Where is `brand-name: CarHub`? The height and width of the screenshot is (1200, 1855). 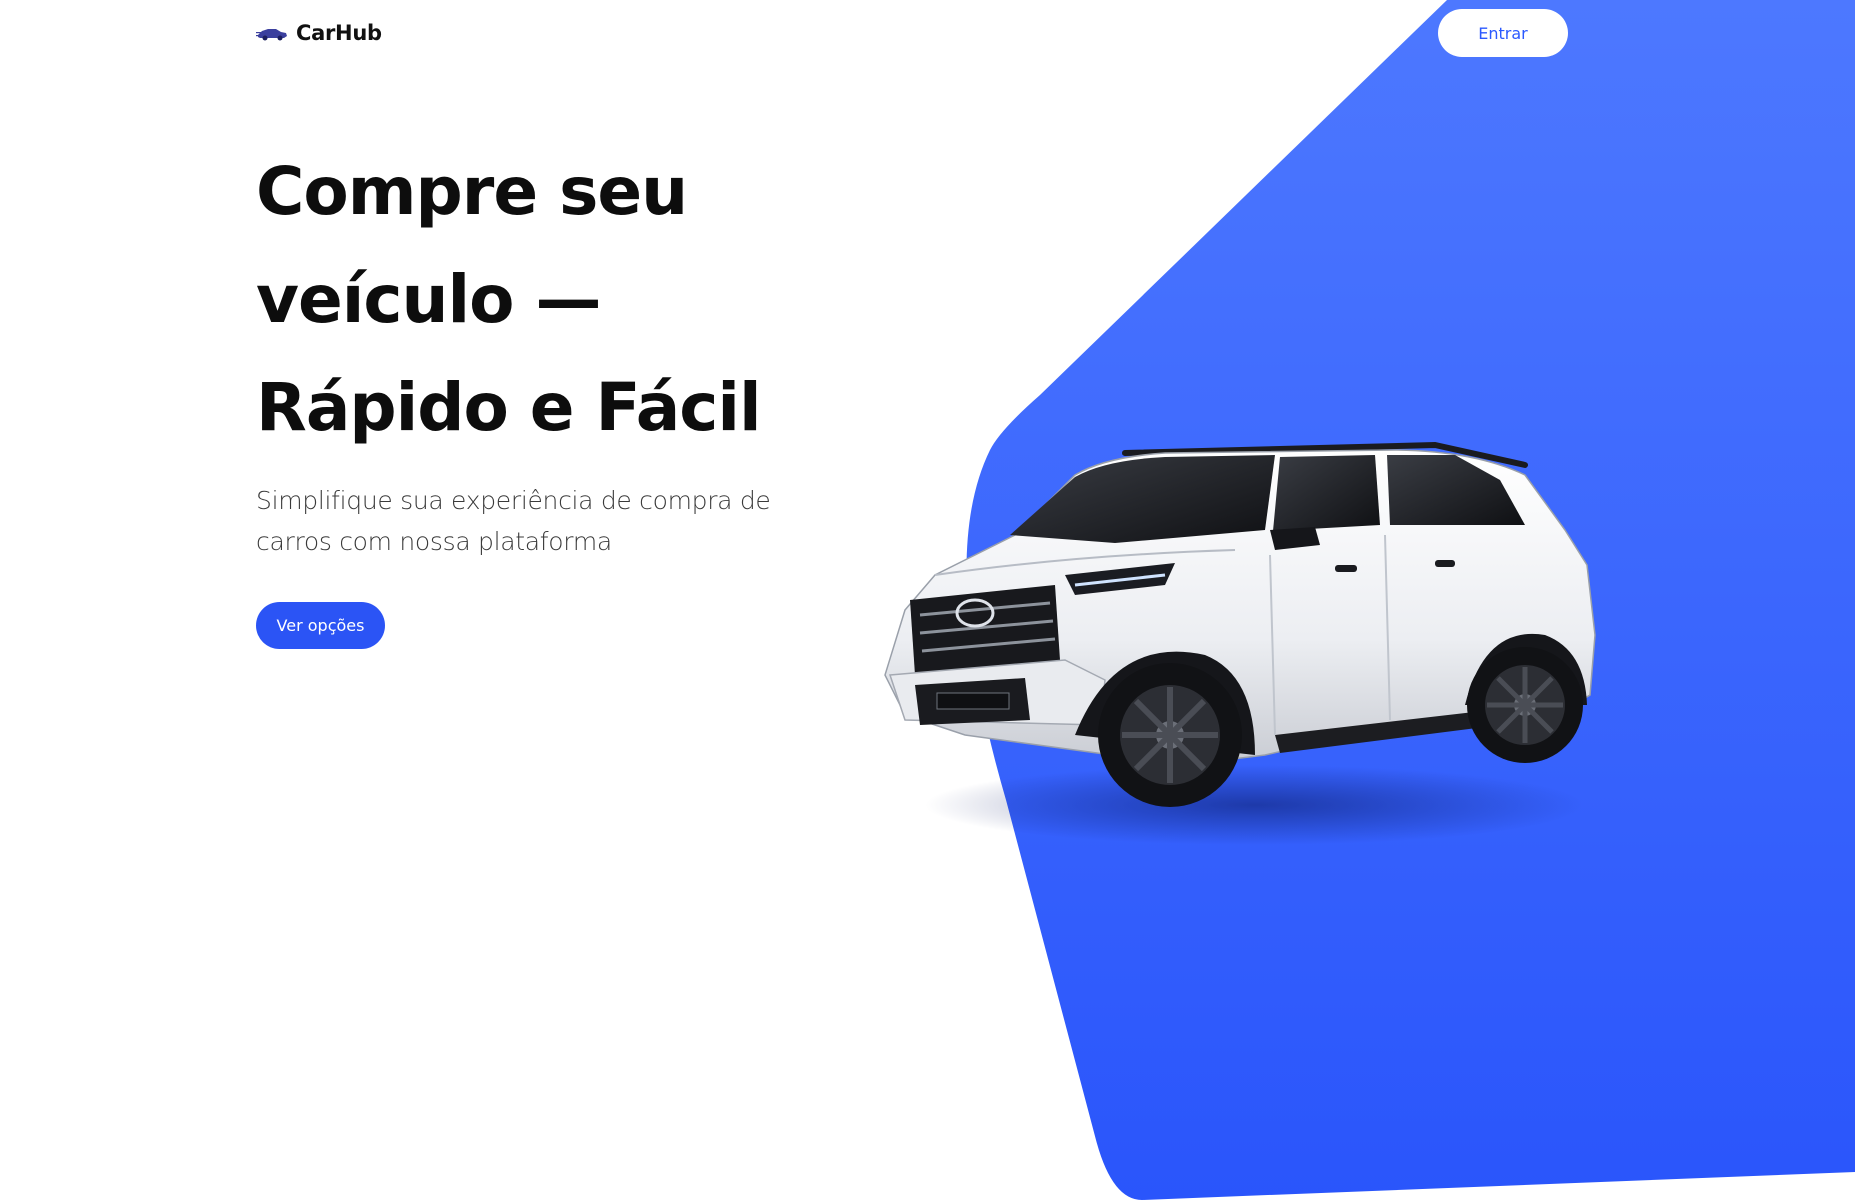
brand-name: CarHub is located at coordinates (339, 33).